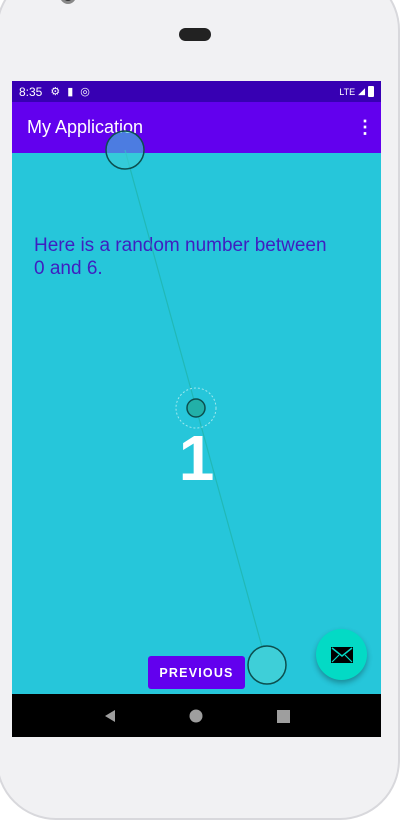 This screenshot has width=400, height=820. Describe the element at coordinates (68, 2) in the screenshot. I see `camera` at that location.